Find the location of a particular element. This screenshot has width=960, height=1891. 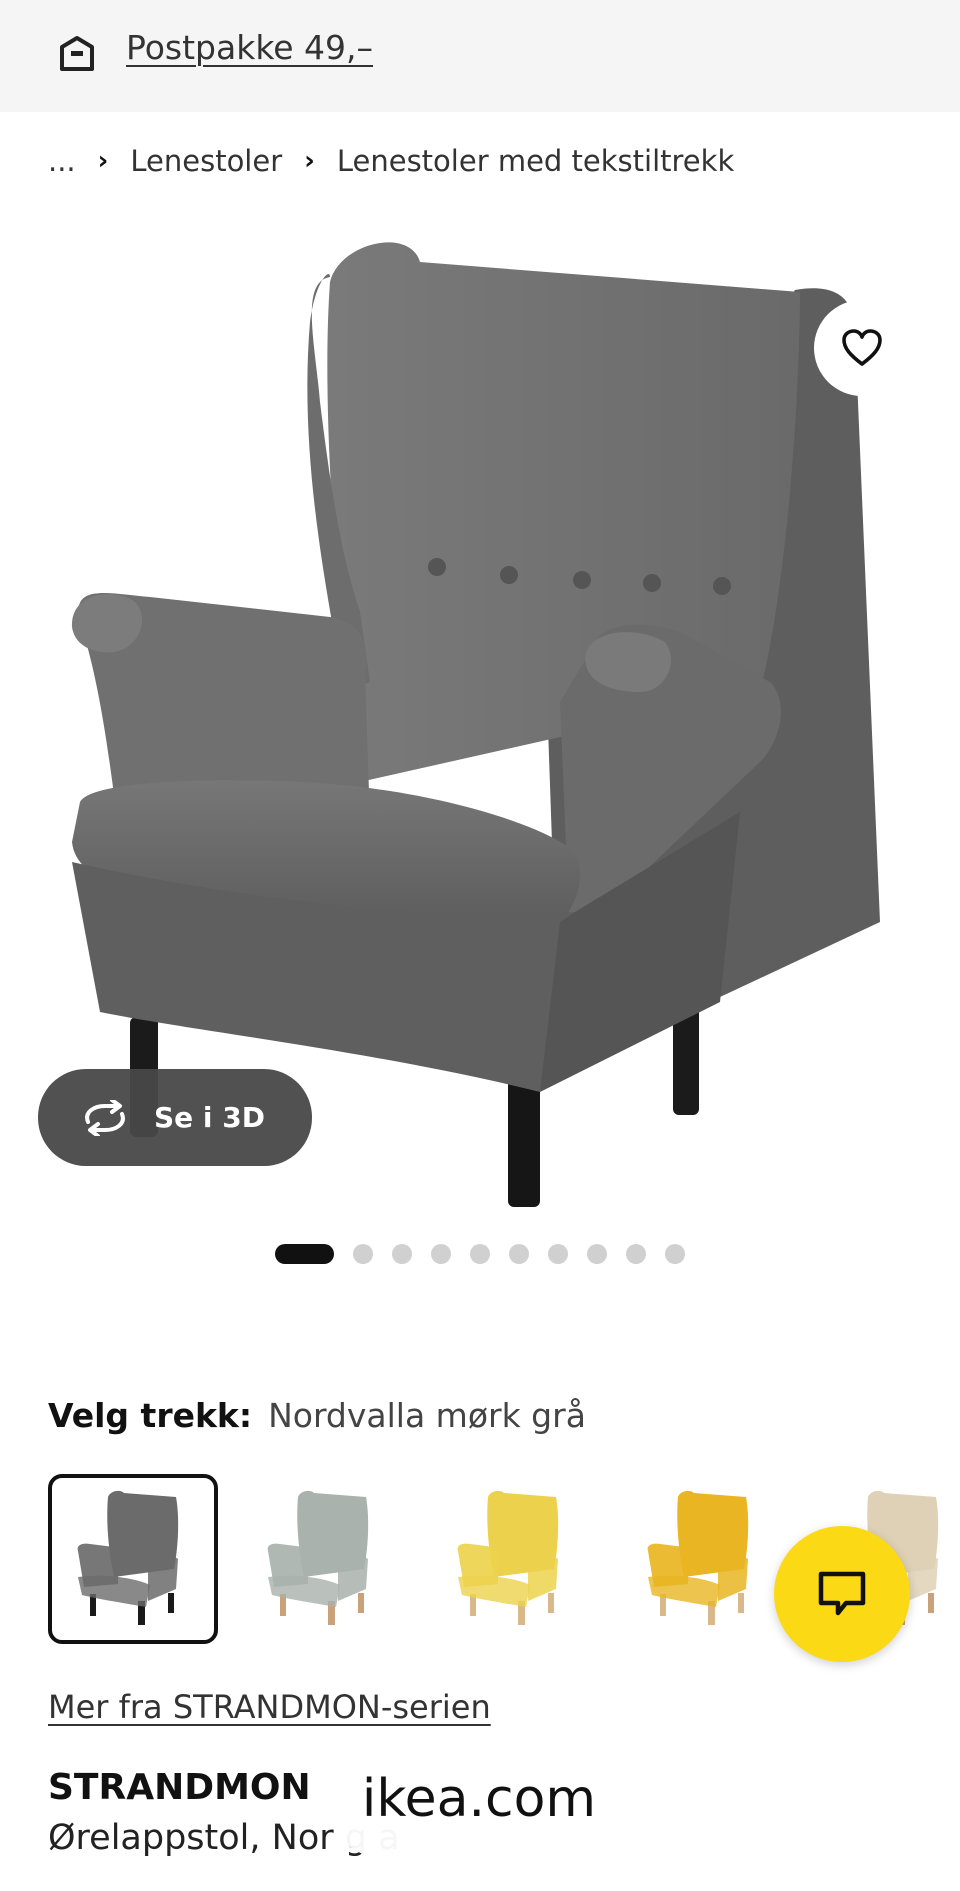

breadcrumb-item-lenestoler: Lenestoler is located at coordinates (206, 161).